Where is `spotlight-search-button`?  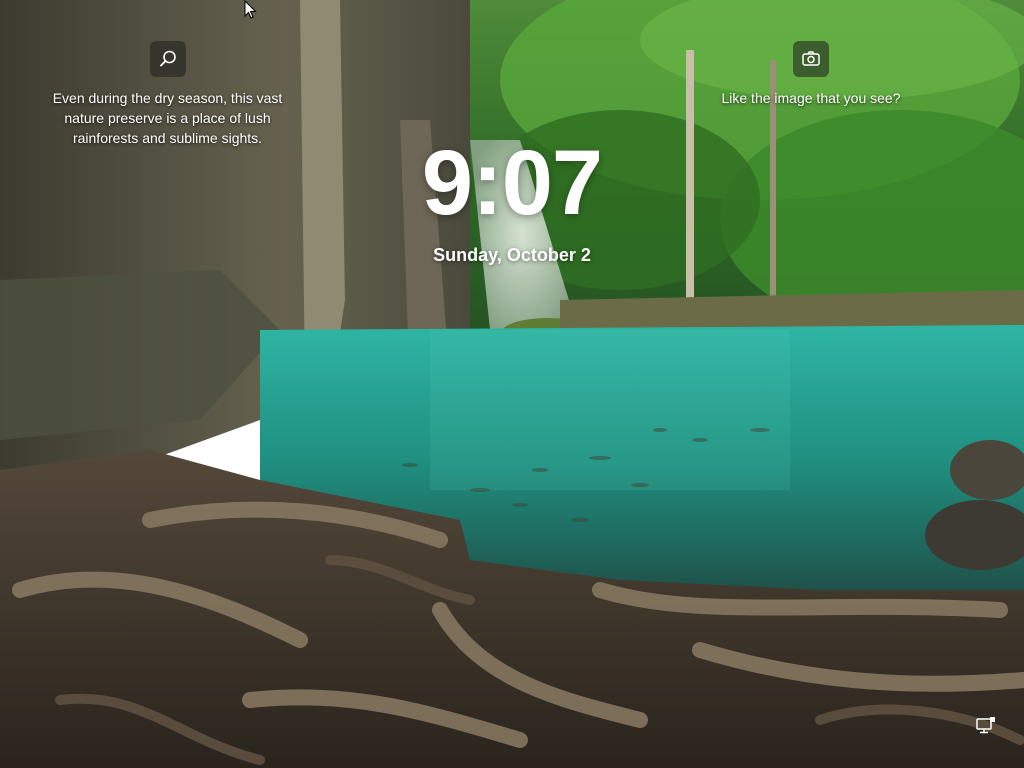 spotlight-search-button is located at coordinates (168, 59).